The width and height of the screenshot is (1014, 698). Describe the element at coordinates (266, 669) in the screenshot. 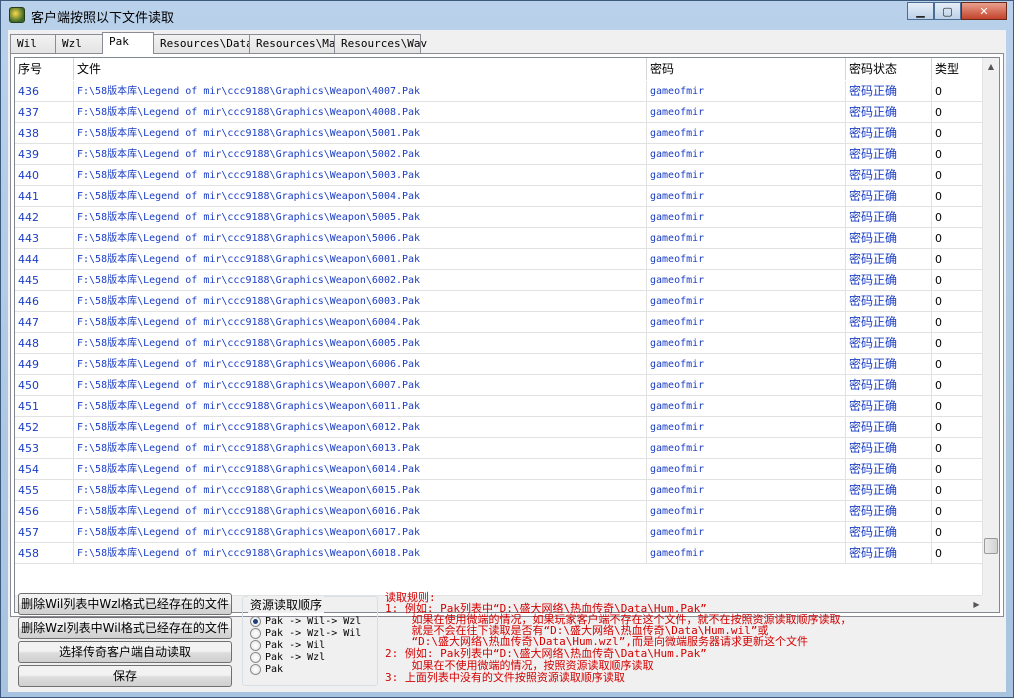

I see `order-option-5: Pak` at that location.